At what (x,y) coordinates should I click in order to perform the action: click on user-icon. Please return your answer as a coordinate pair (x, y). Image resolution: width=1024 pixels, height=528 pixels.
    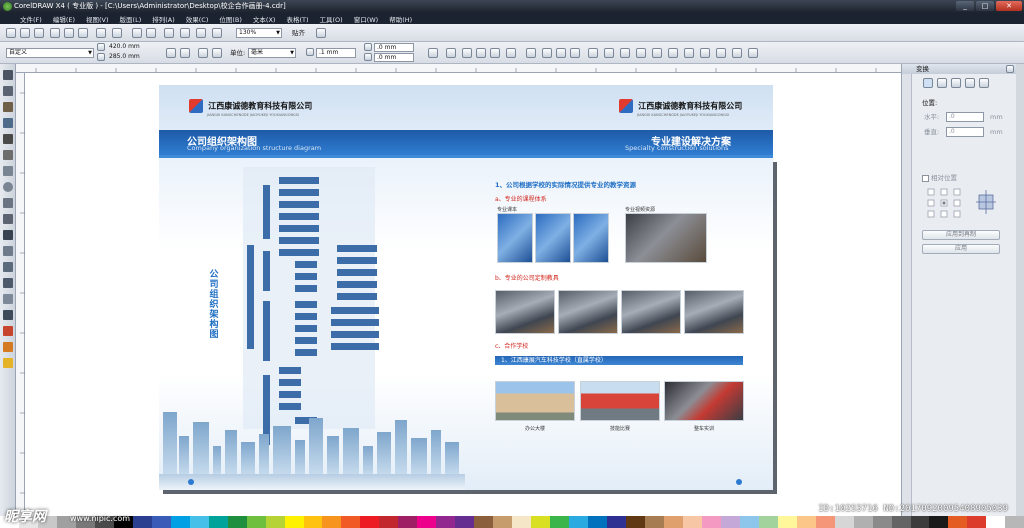
    Looking at the image, I should click on (593, 53).